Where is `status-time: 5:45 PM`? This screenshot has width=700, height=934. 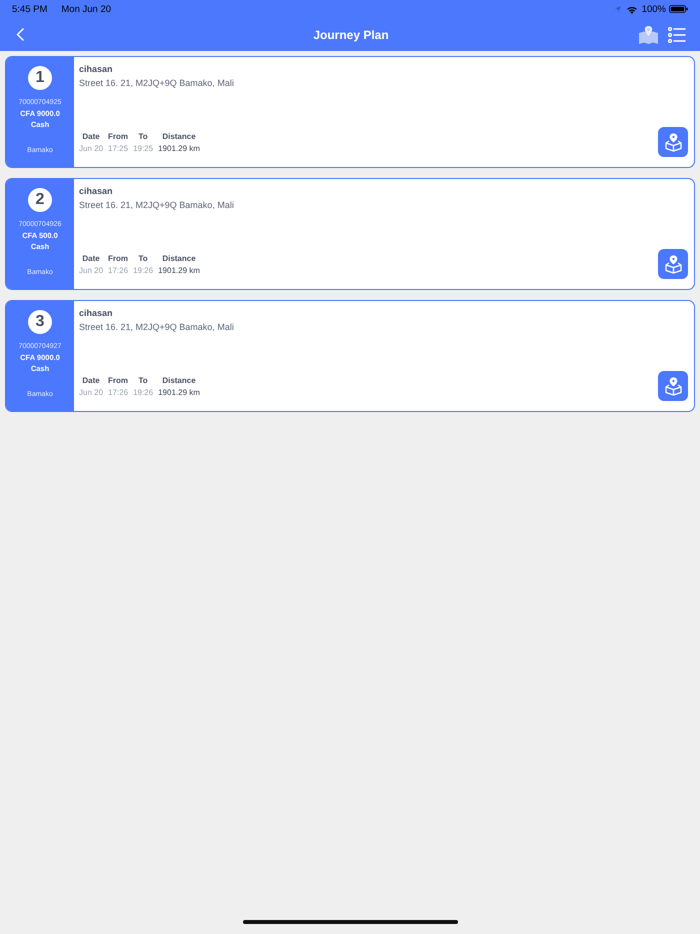
status-time: 5:45 PM is located at coordinates (30, 9).